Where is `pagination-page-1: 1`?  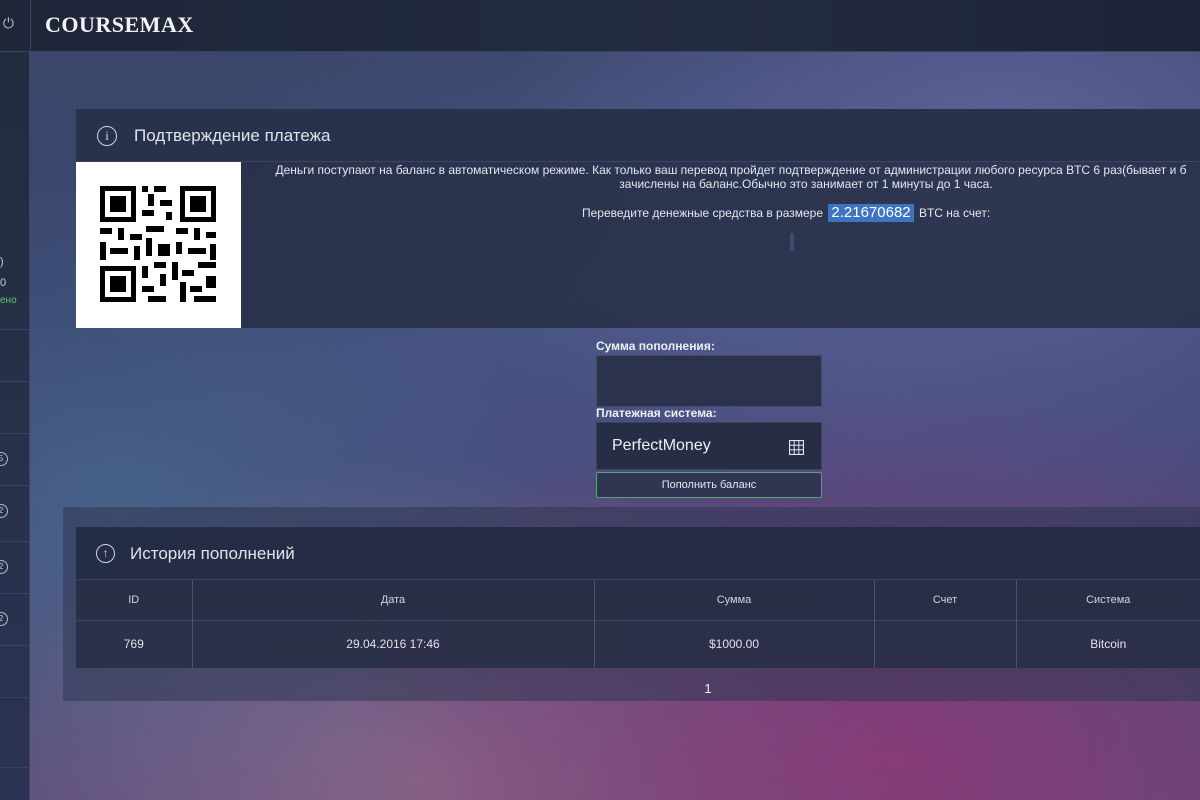
pagination-page-1: 1 is located at coordinates (708, 688).